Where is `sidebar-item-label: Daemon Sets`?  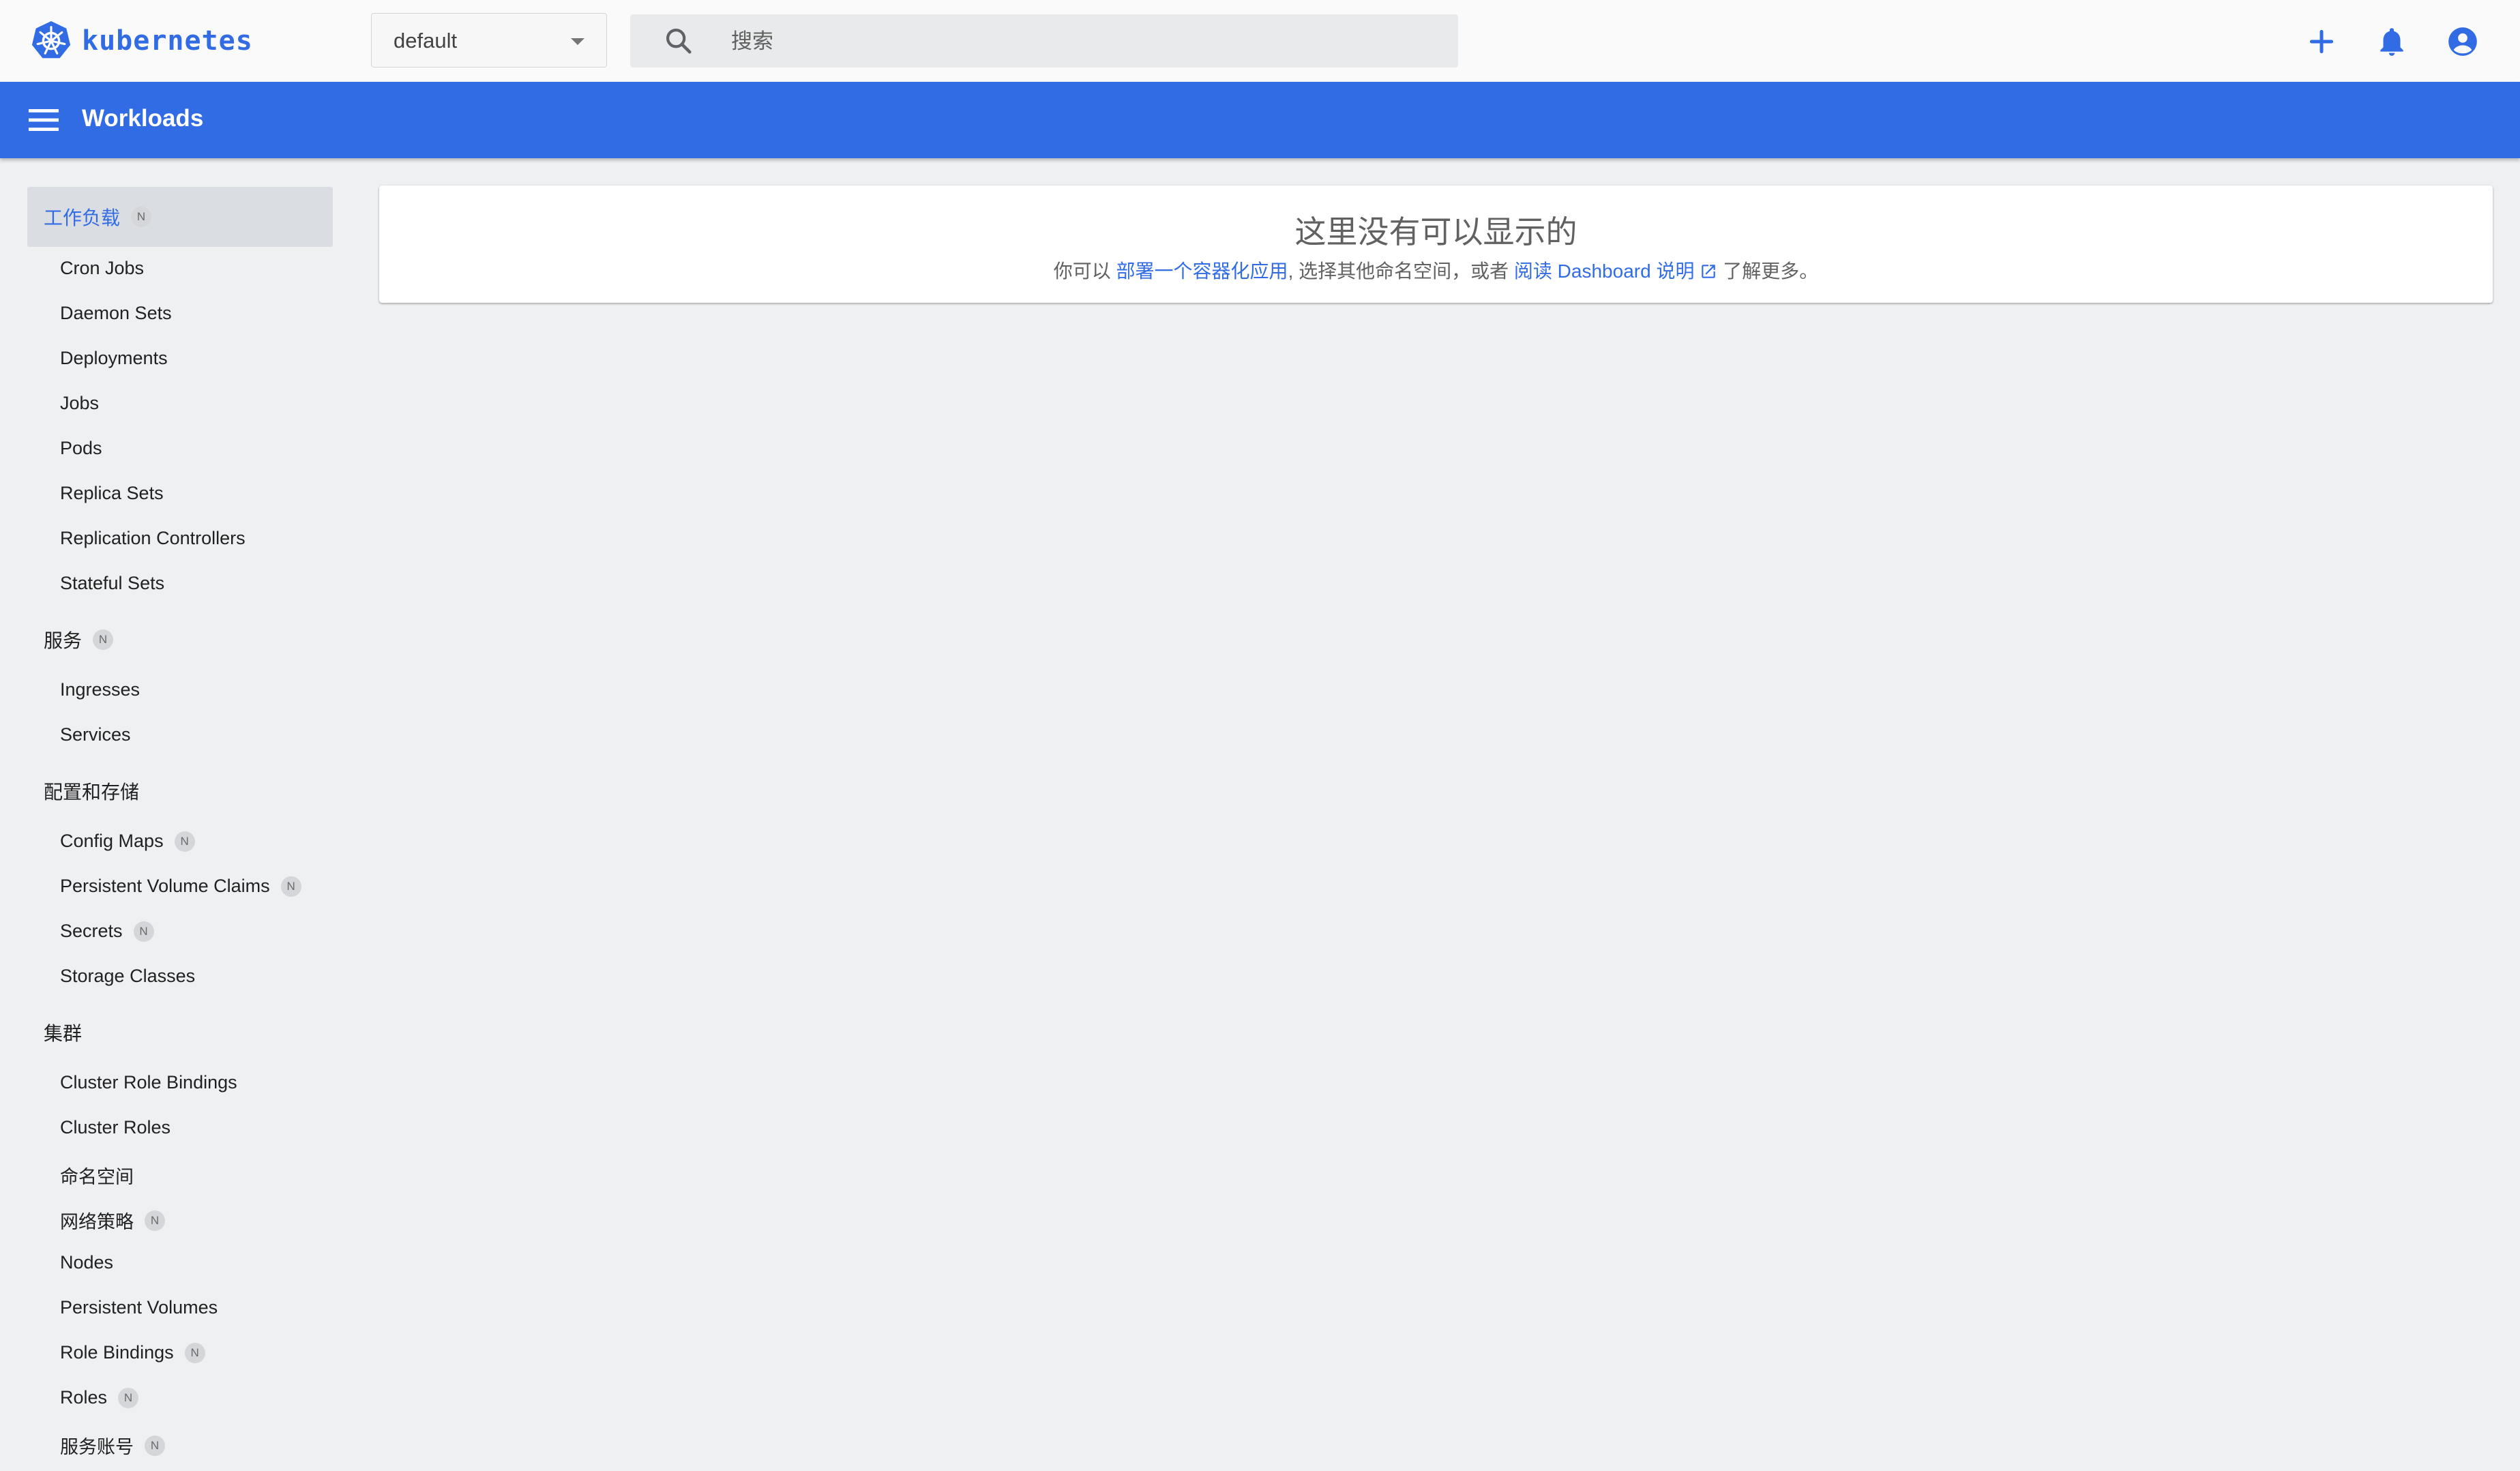 sidebar-item-label: Daemon Sets is located at coordinates (116, 313).